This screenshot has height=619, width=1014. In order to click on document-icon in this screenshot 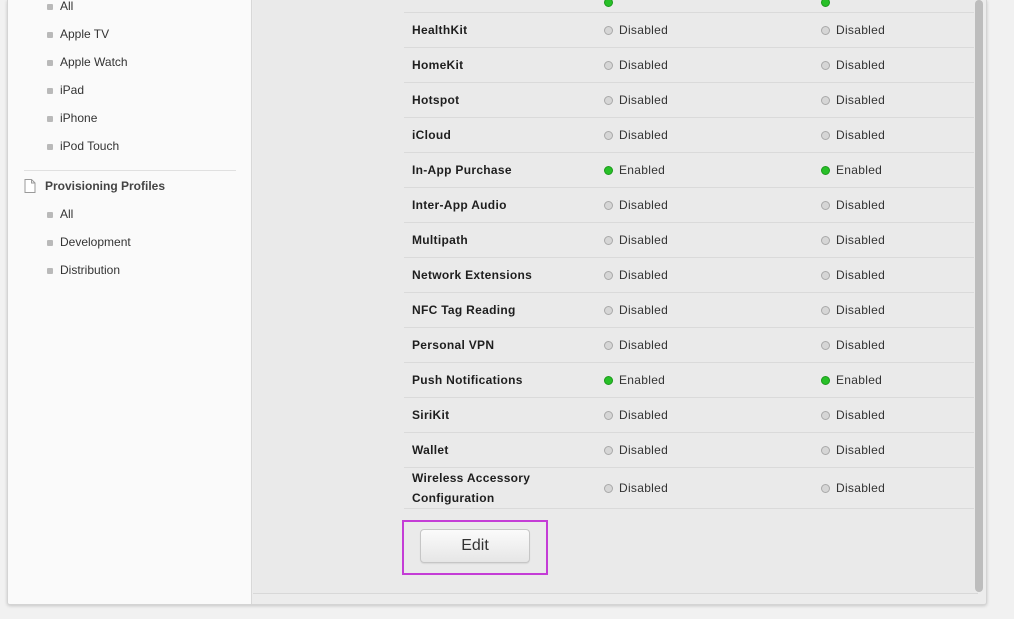, I will do `click(30, 186)`.